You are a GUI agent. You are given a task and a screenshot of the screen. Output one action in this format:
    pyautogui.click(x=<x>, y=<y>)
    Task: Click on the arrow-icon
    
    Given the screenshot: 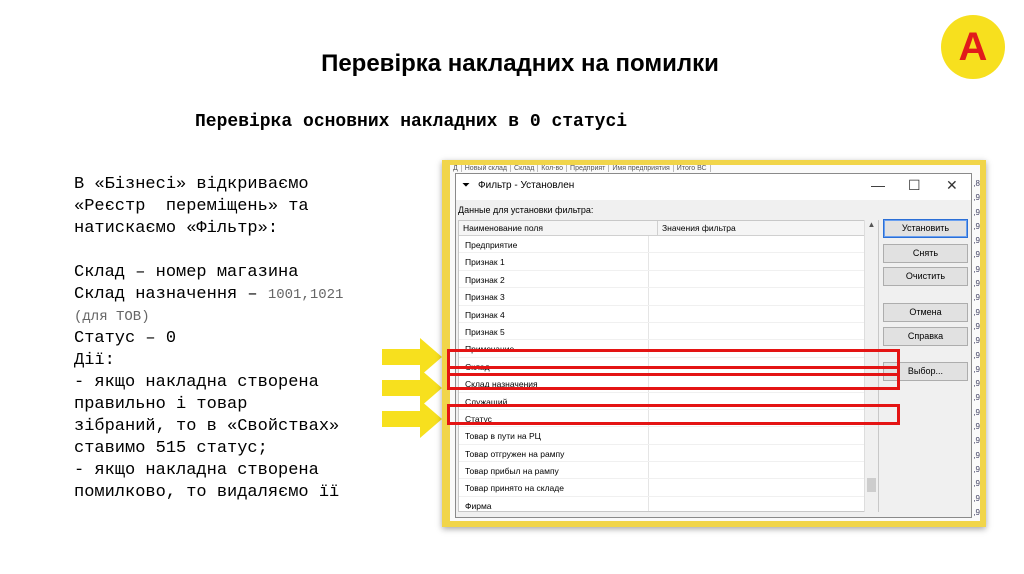 What is the action you would take?
    pyautogui.click(x=412, y=419)
    